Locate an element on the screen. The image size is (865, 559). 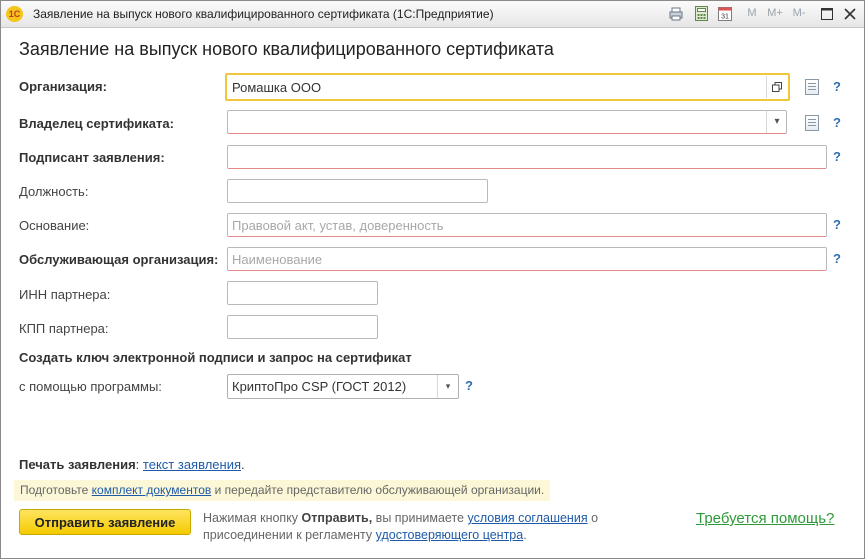
partner-inn-label: ИНН партнера: is located at coordinates (65, 294).